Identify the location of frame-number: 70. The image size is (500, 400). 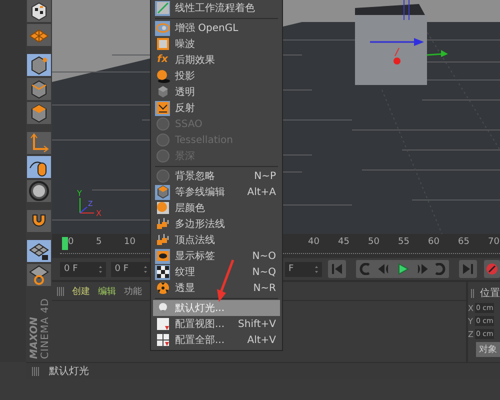
(494, 242).